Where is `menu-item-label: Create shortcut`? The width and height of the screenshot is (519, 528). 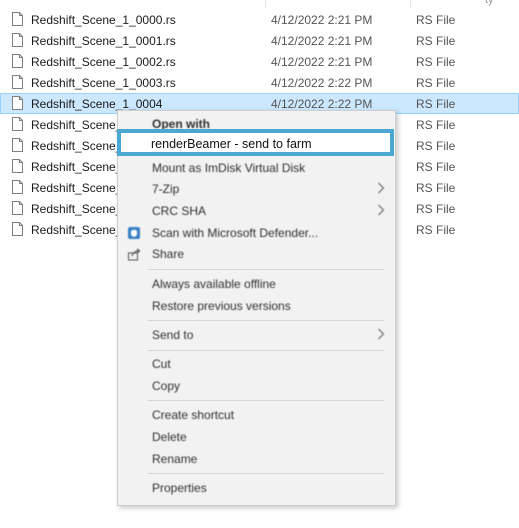 menu-item-label: Create shortcut is located at coordinates (193, 415).